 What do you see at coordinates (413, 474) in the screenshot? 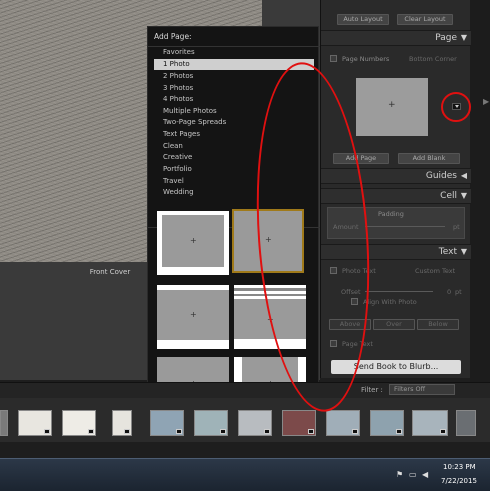
I see `monitor-icon: ▭` at bounding box center [413, 474].